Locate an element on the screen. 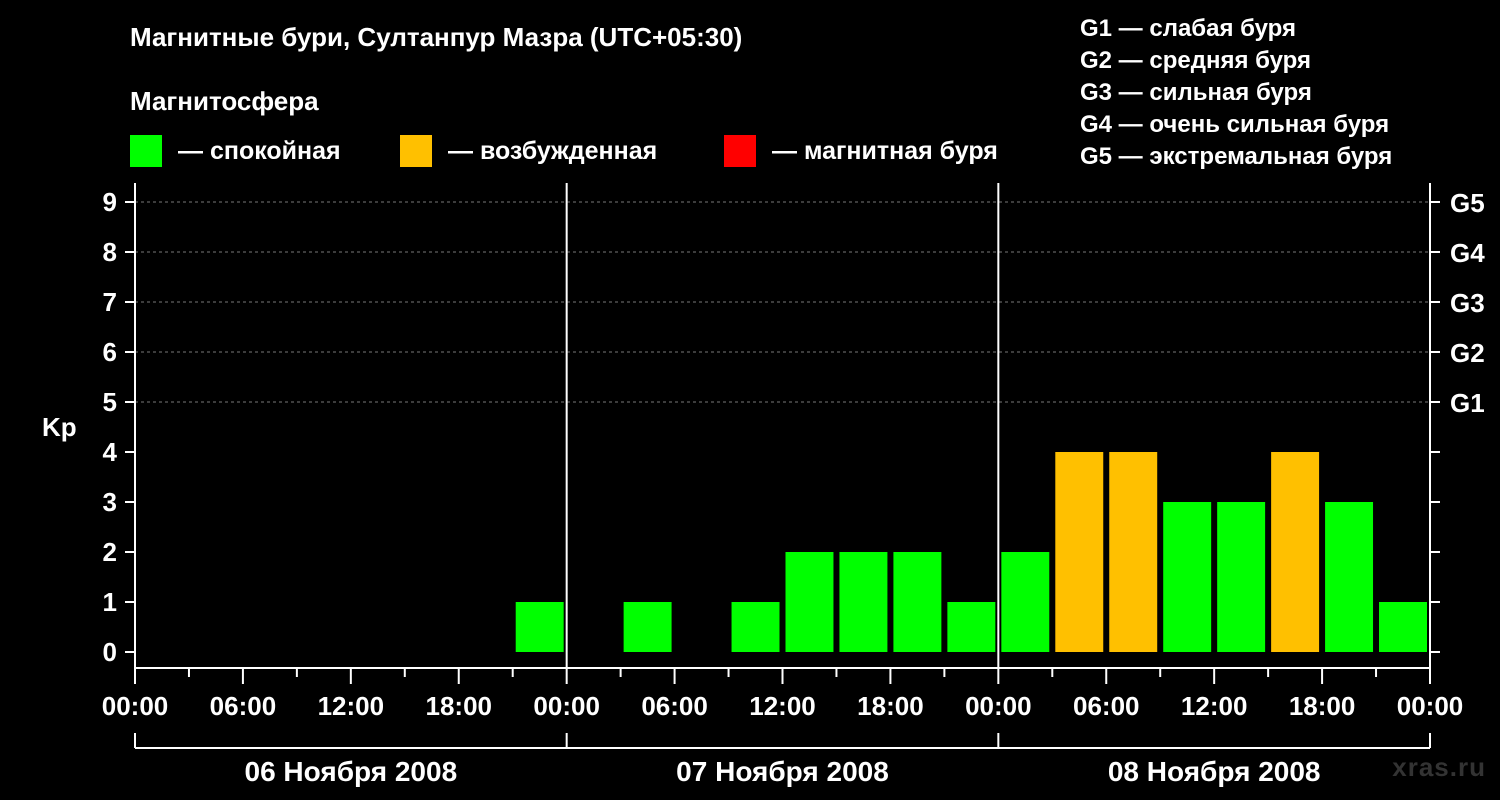 The height and width of the screenshot is (800, 1500). g-level-label: G3 is located at coordinates (1467, 303).